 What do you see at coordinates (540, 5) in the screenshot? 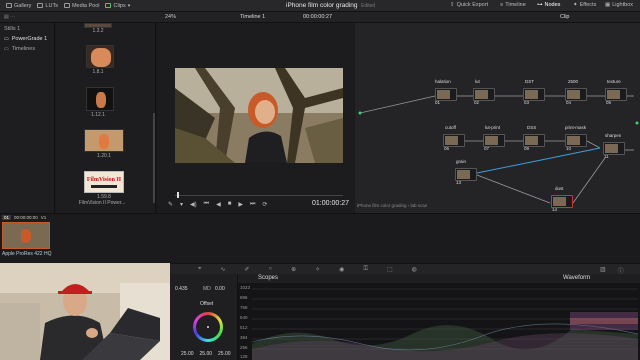
I see `nodes-icon: ⊶` at bounding box center [540, 5].